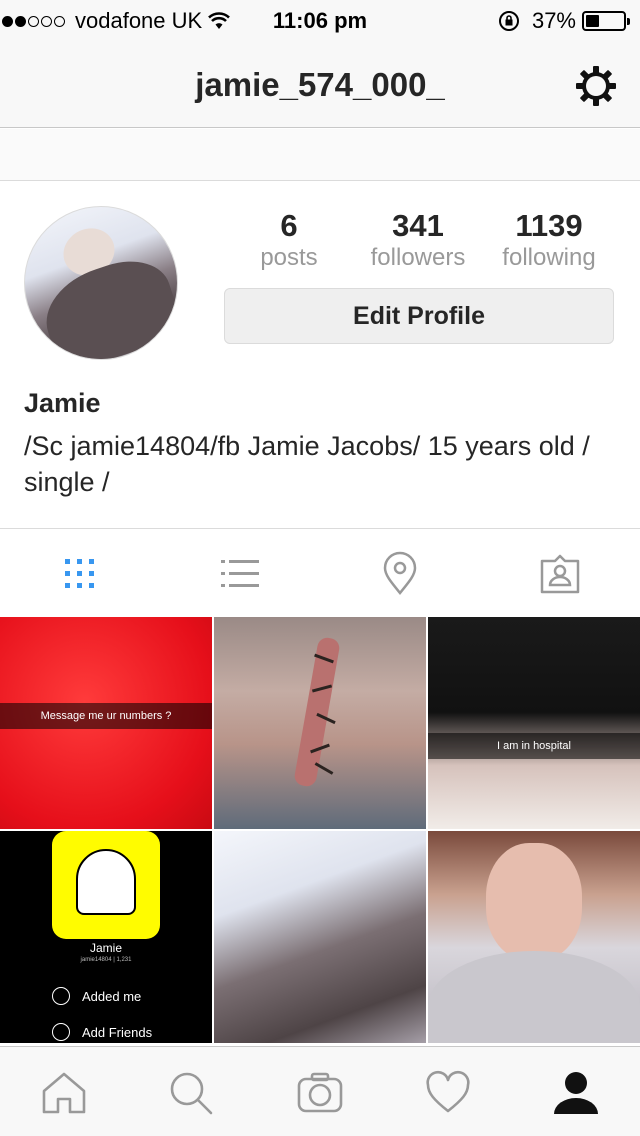  Describe the element at coordinates (596, 86) in the screenshot. I see `gear-icon` at that location.